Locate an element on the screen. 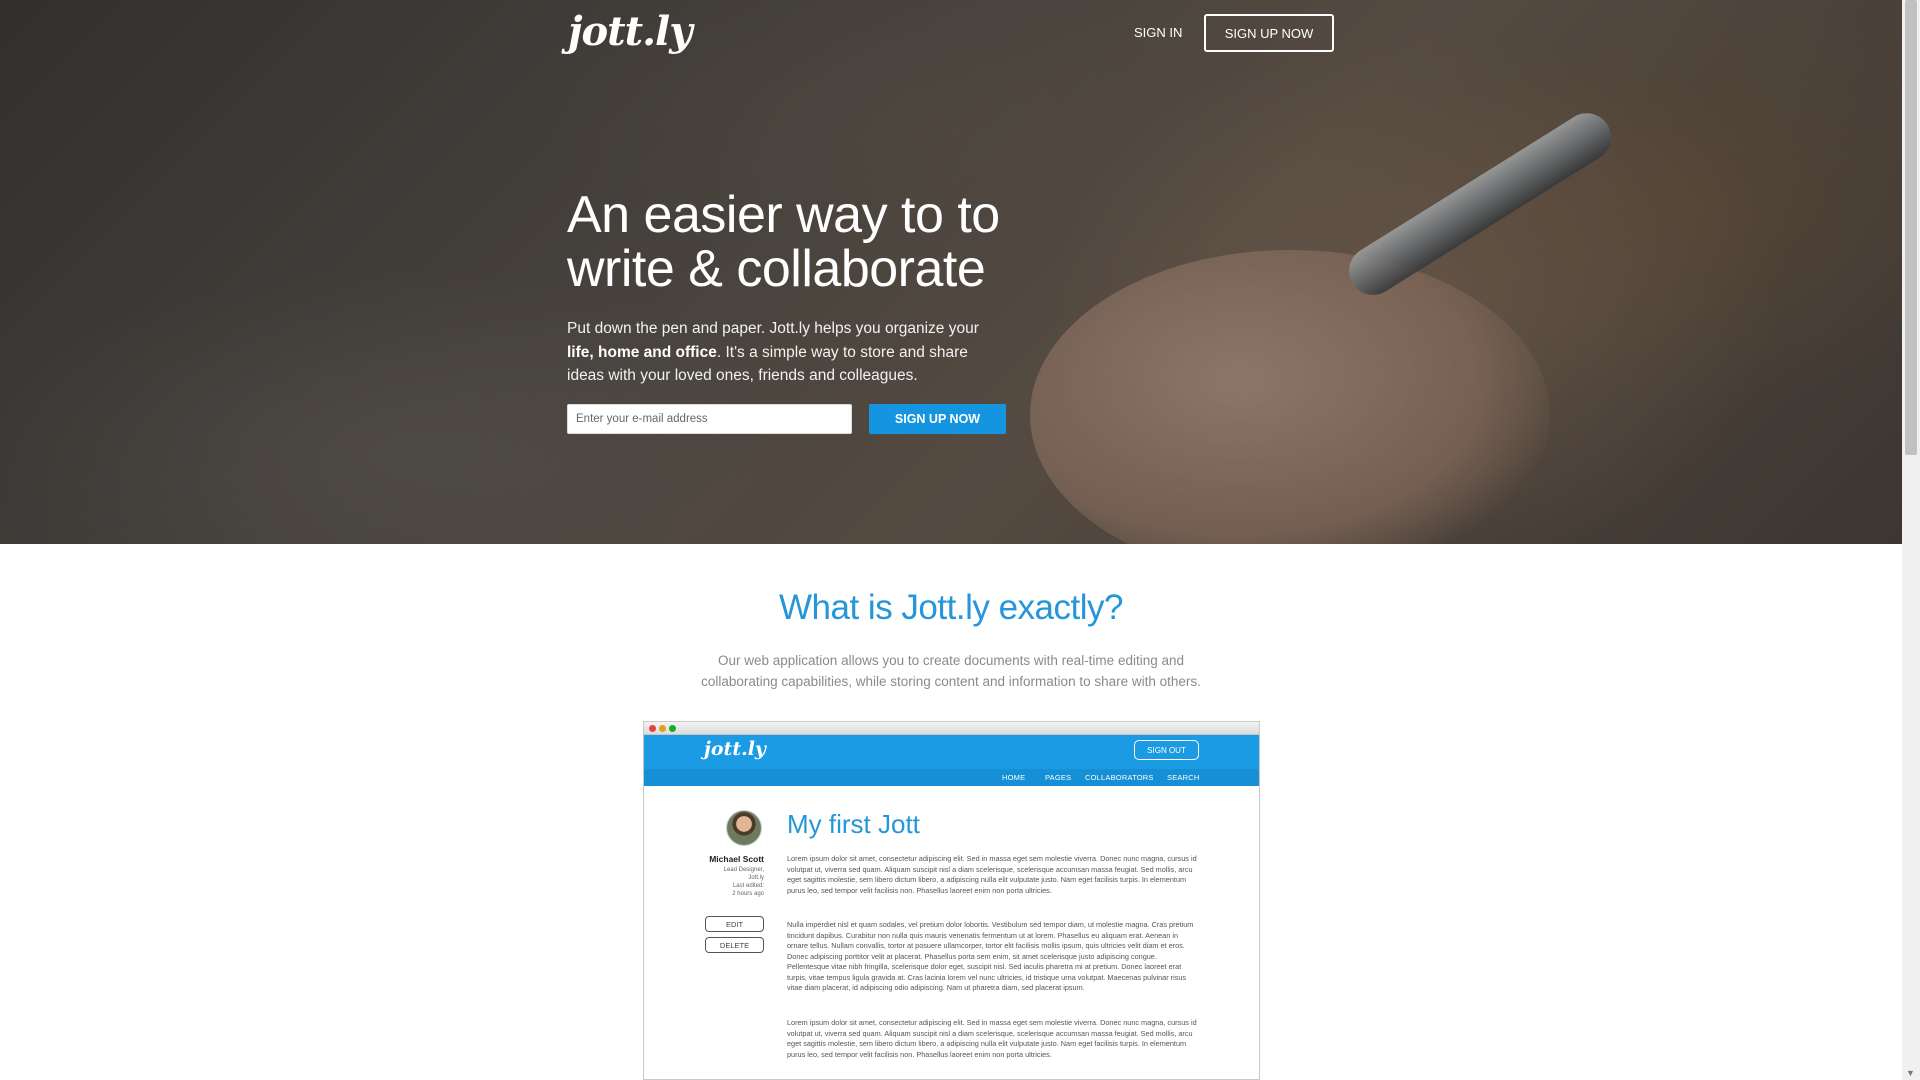 This screenshot has width=1920, height=1080. hero-title: An easier way to to write & collaborate is located at coordinates (917, 242).